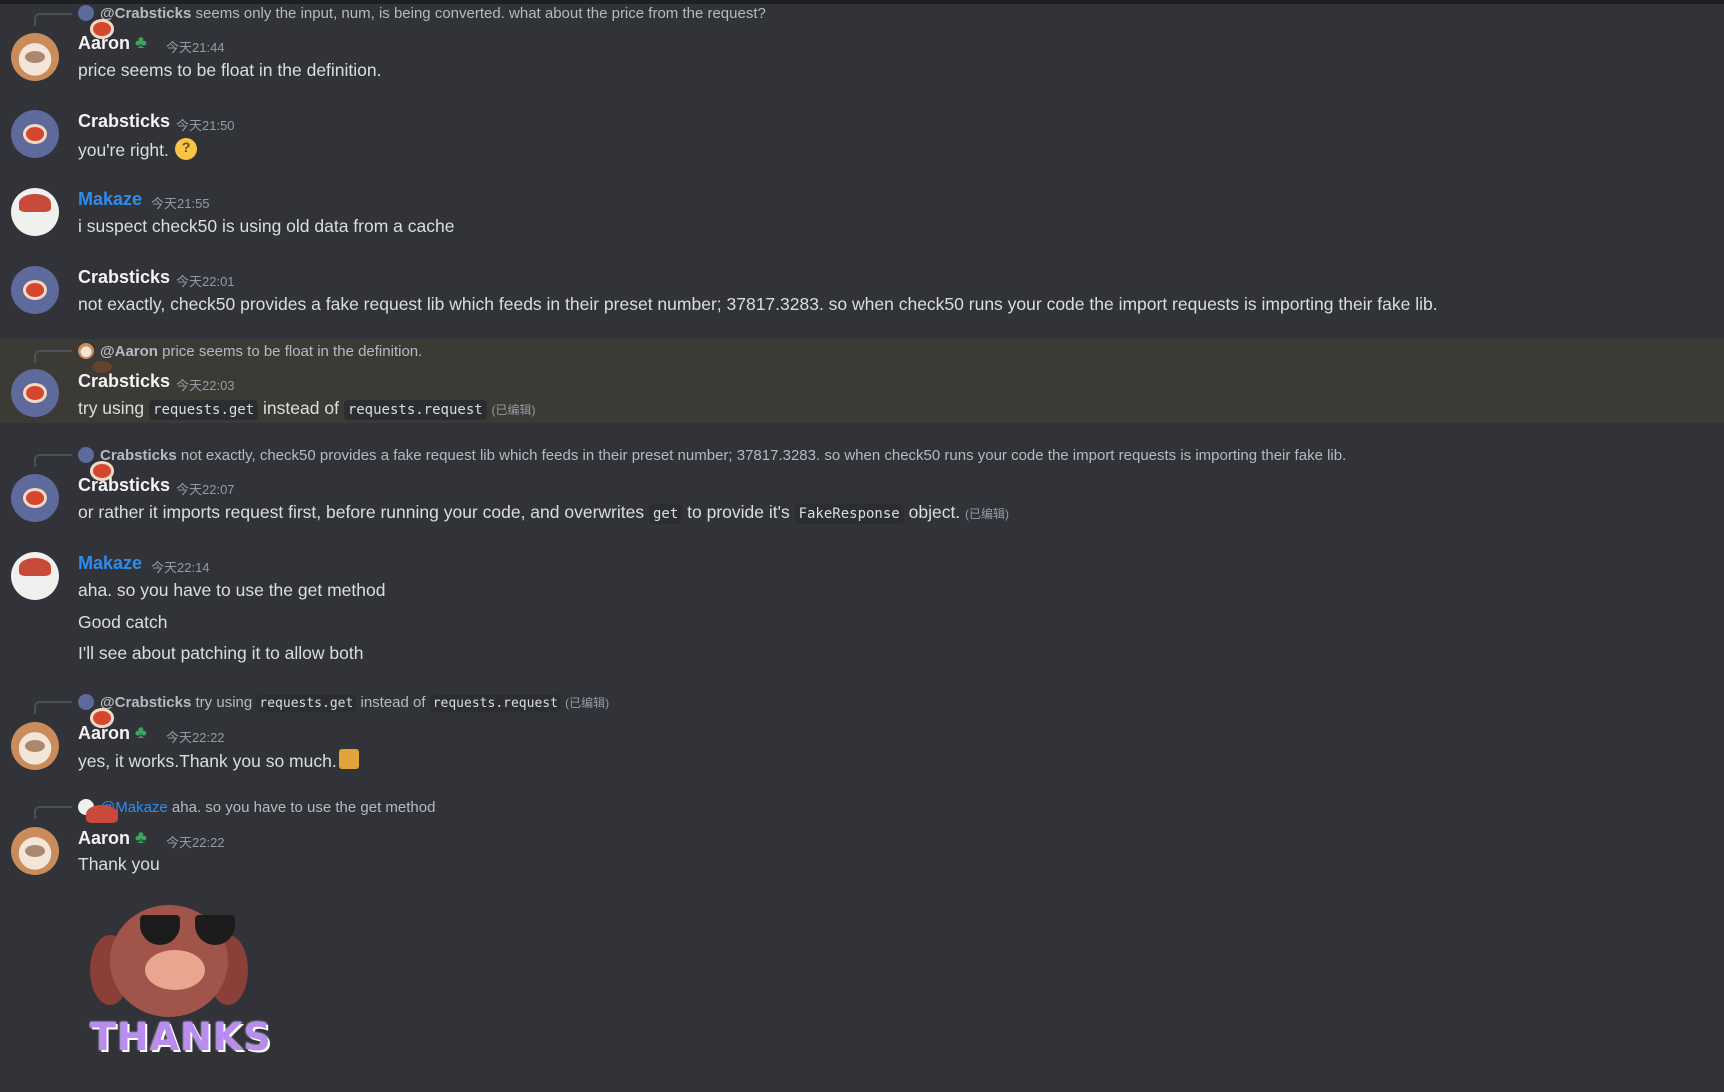 Image resolution: width=1724 pixels, height=1092 pixels. I want to click on reply-text: aha. so you have to use the get method, so click(303, 807).